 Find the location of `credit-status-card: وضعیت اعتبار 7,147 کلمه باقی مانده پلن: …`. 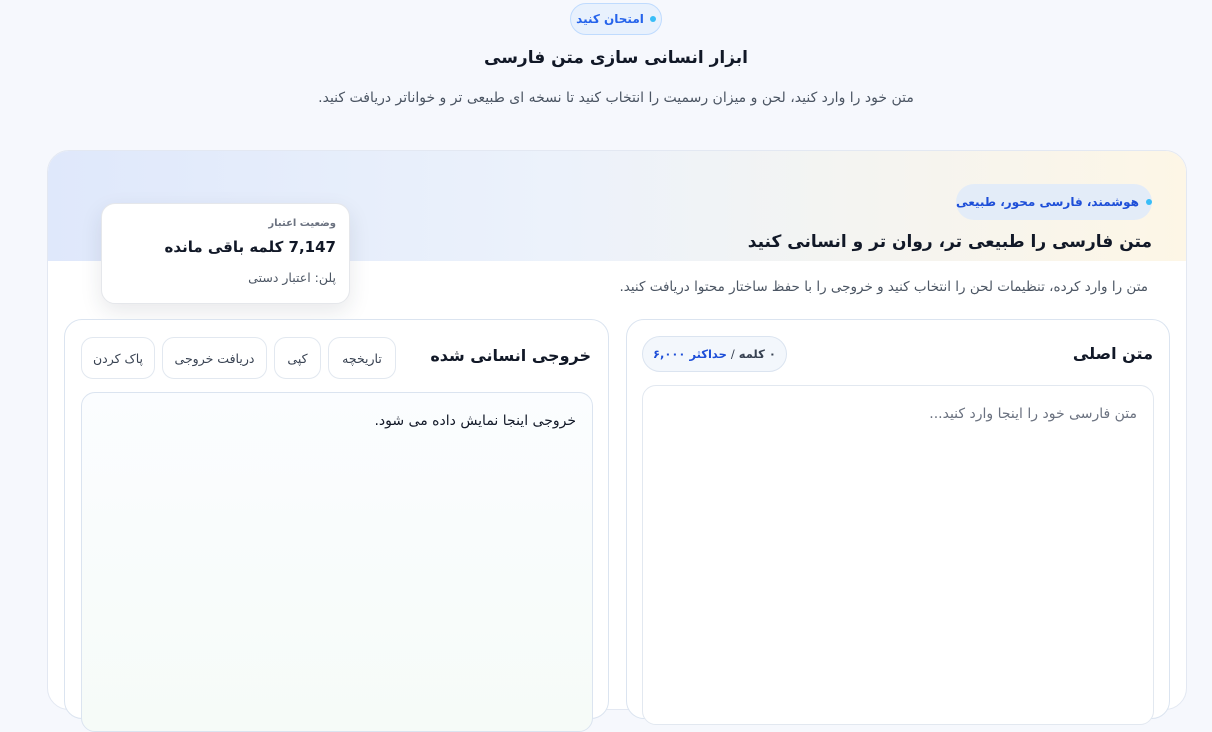

credit-status-card: وضعیت اعتبار 7,147 کلمه باقی مانده پلن: … is located at coordinates (225, 253).